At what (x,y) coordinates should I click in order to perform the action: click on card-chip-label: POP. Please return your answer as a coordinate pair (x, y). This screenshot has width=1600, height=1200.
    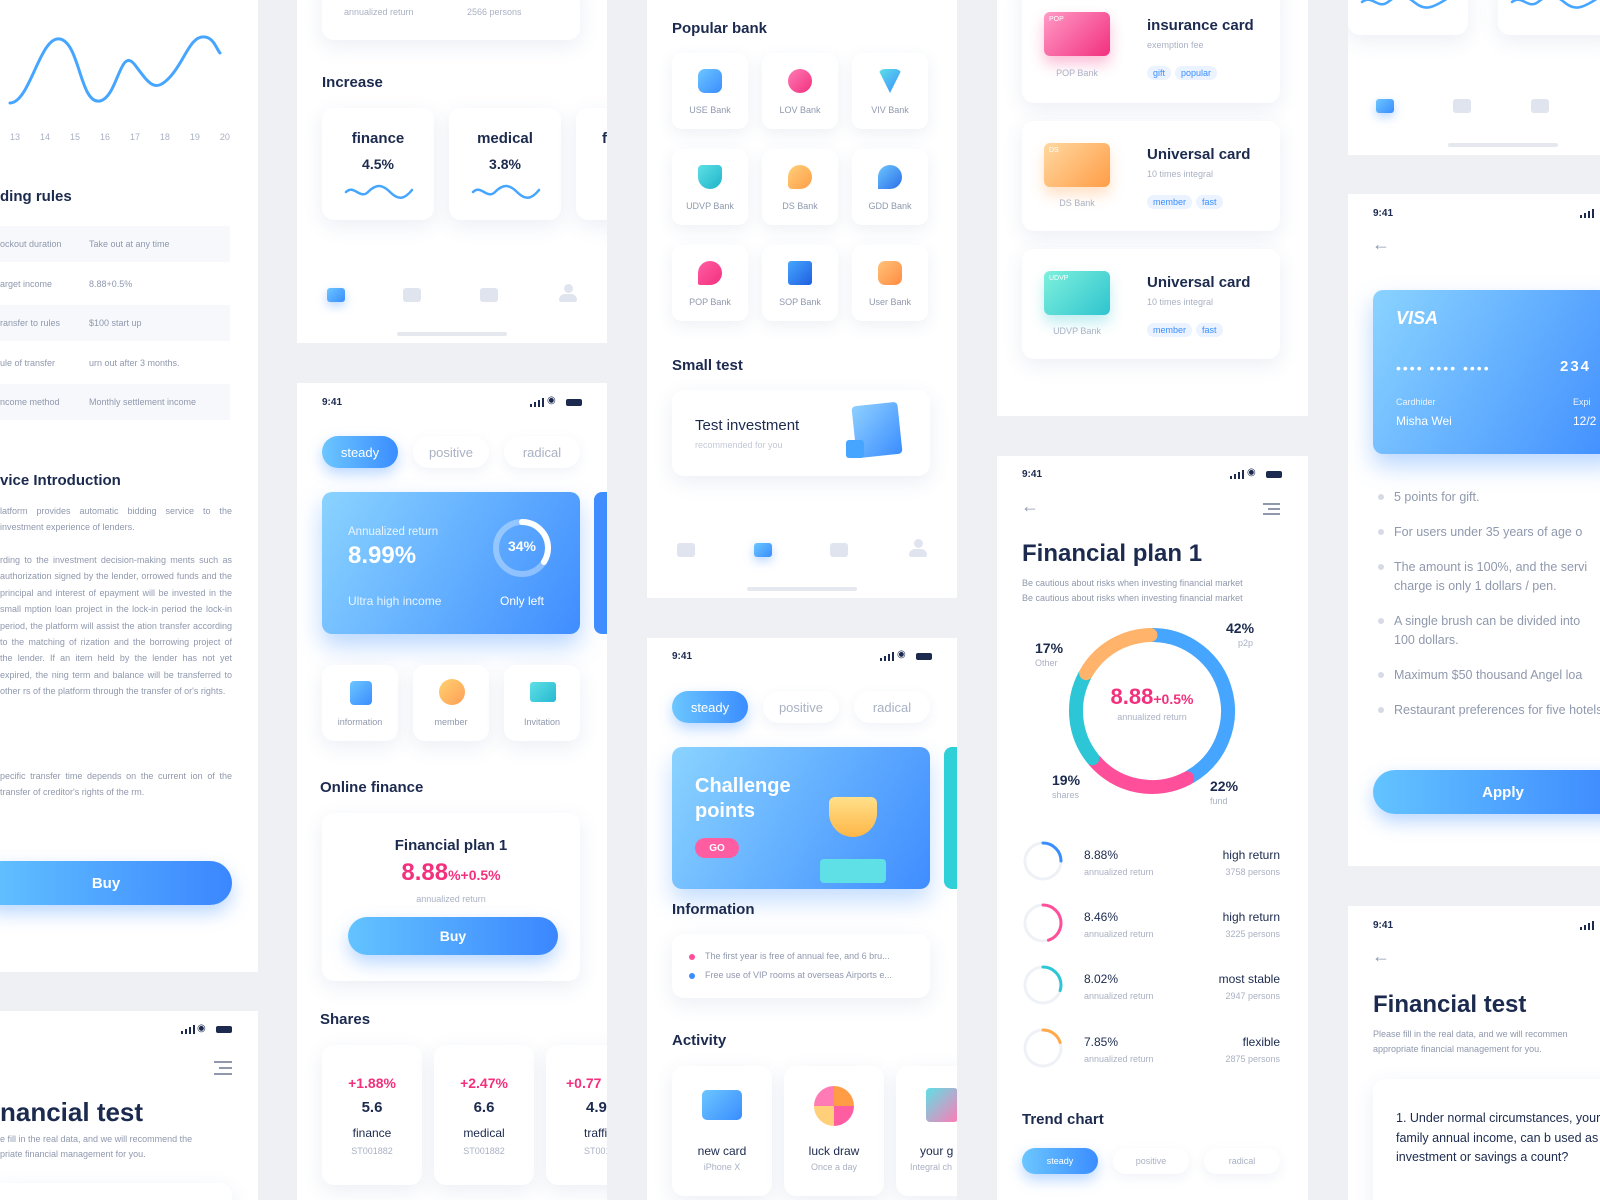
    Looking at the image, I should click on (1056, 19).